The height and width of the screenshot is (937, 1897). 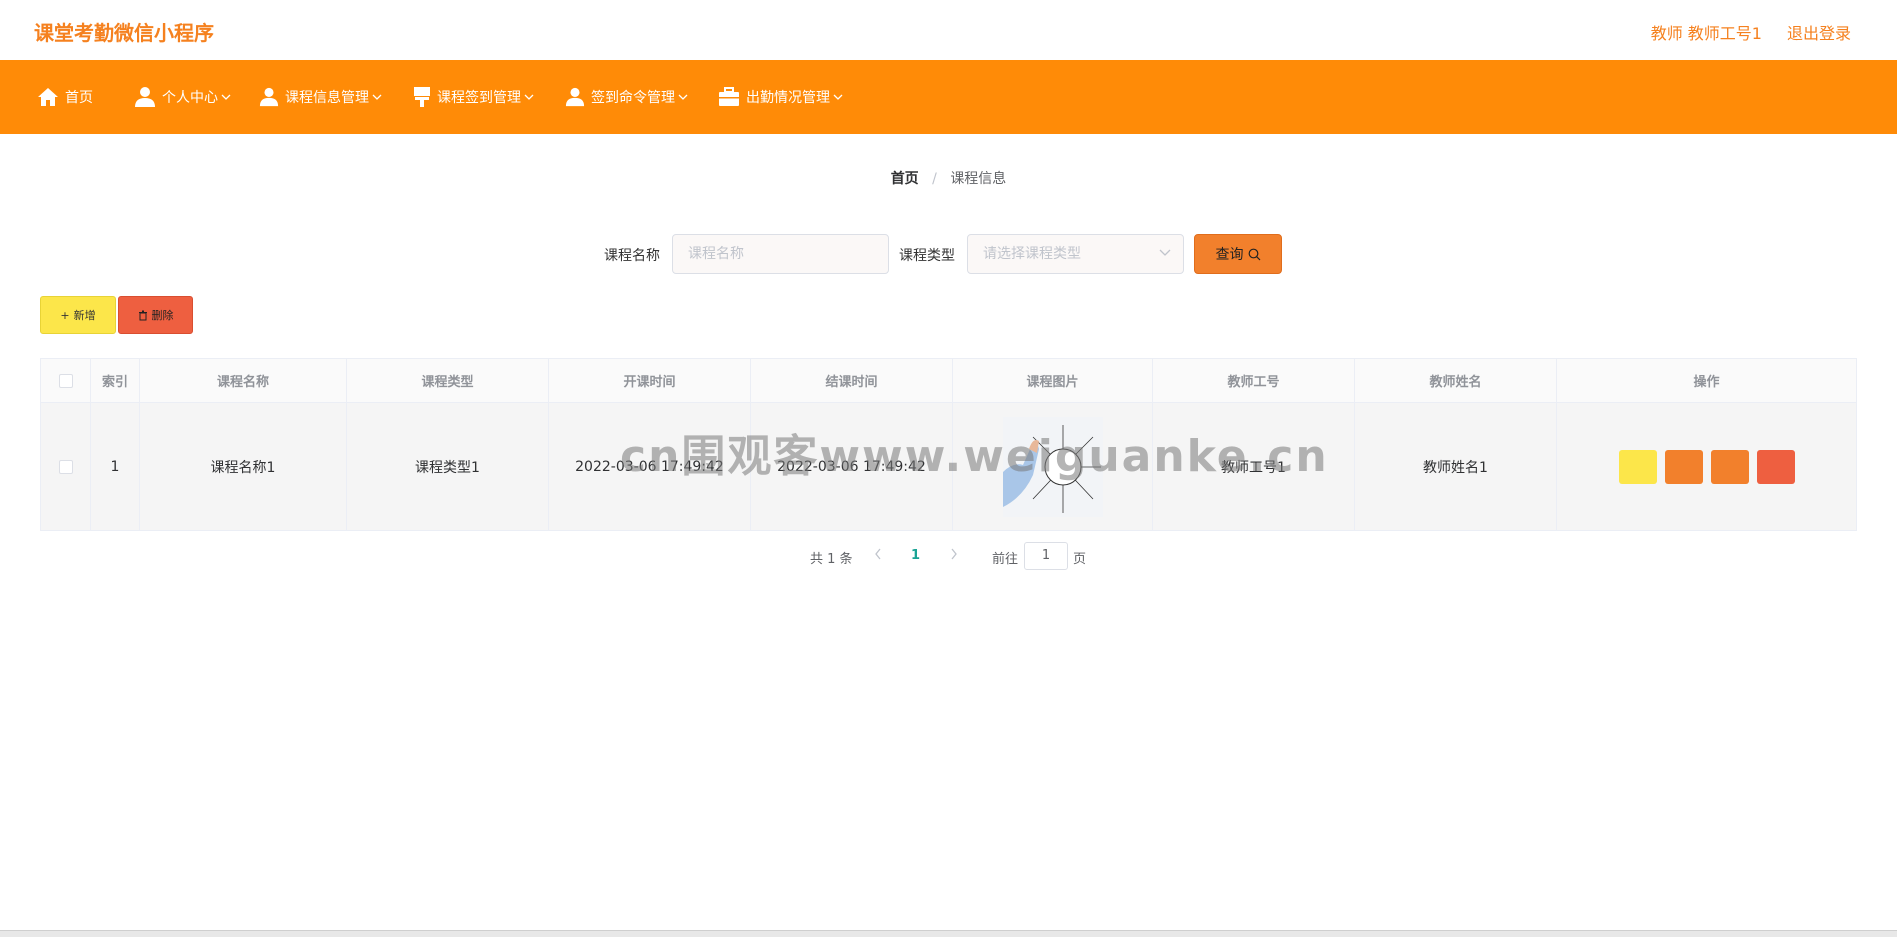 What do you see at coordinates (1456, 380) in the screenshot?
I see `column-header: 教师姓名` at bounding box center [1456, 380].